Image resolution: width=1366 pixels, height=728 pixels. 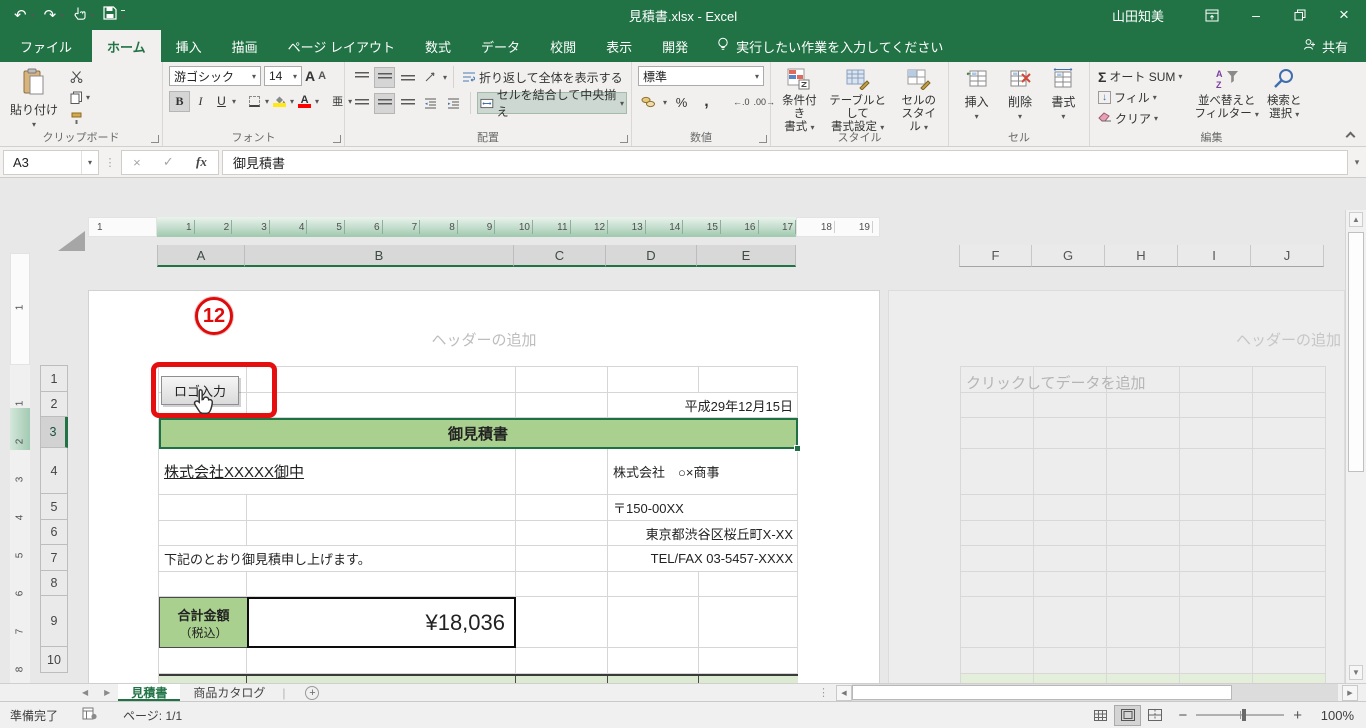 I want to click on column-header-c: C, so click(x=560, y=256).